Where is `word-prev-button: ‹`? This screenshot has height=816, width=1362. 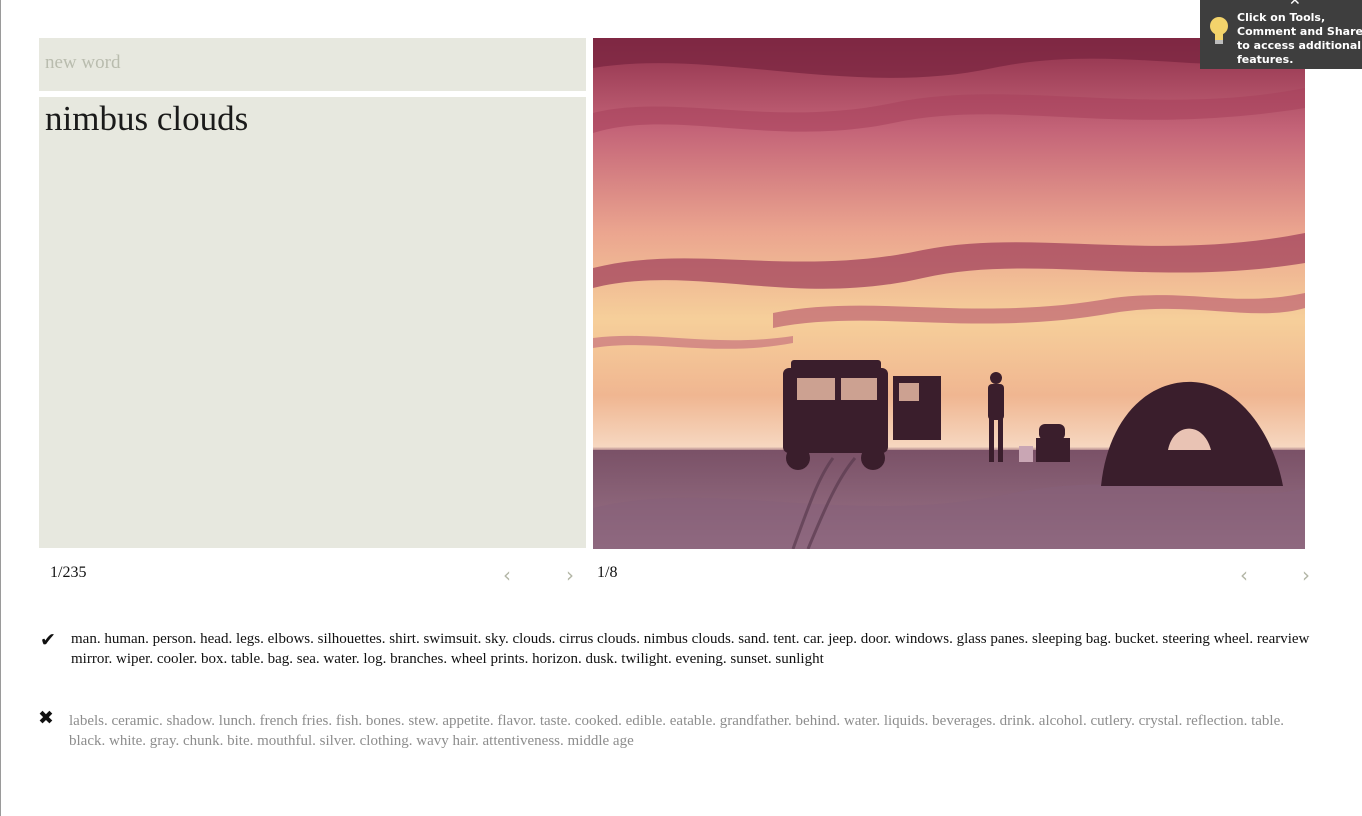 word-prev-button: ‹ is located at coordinates (507, 575).